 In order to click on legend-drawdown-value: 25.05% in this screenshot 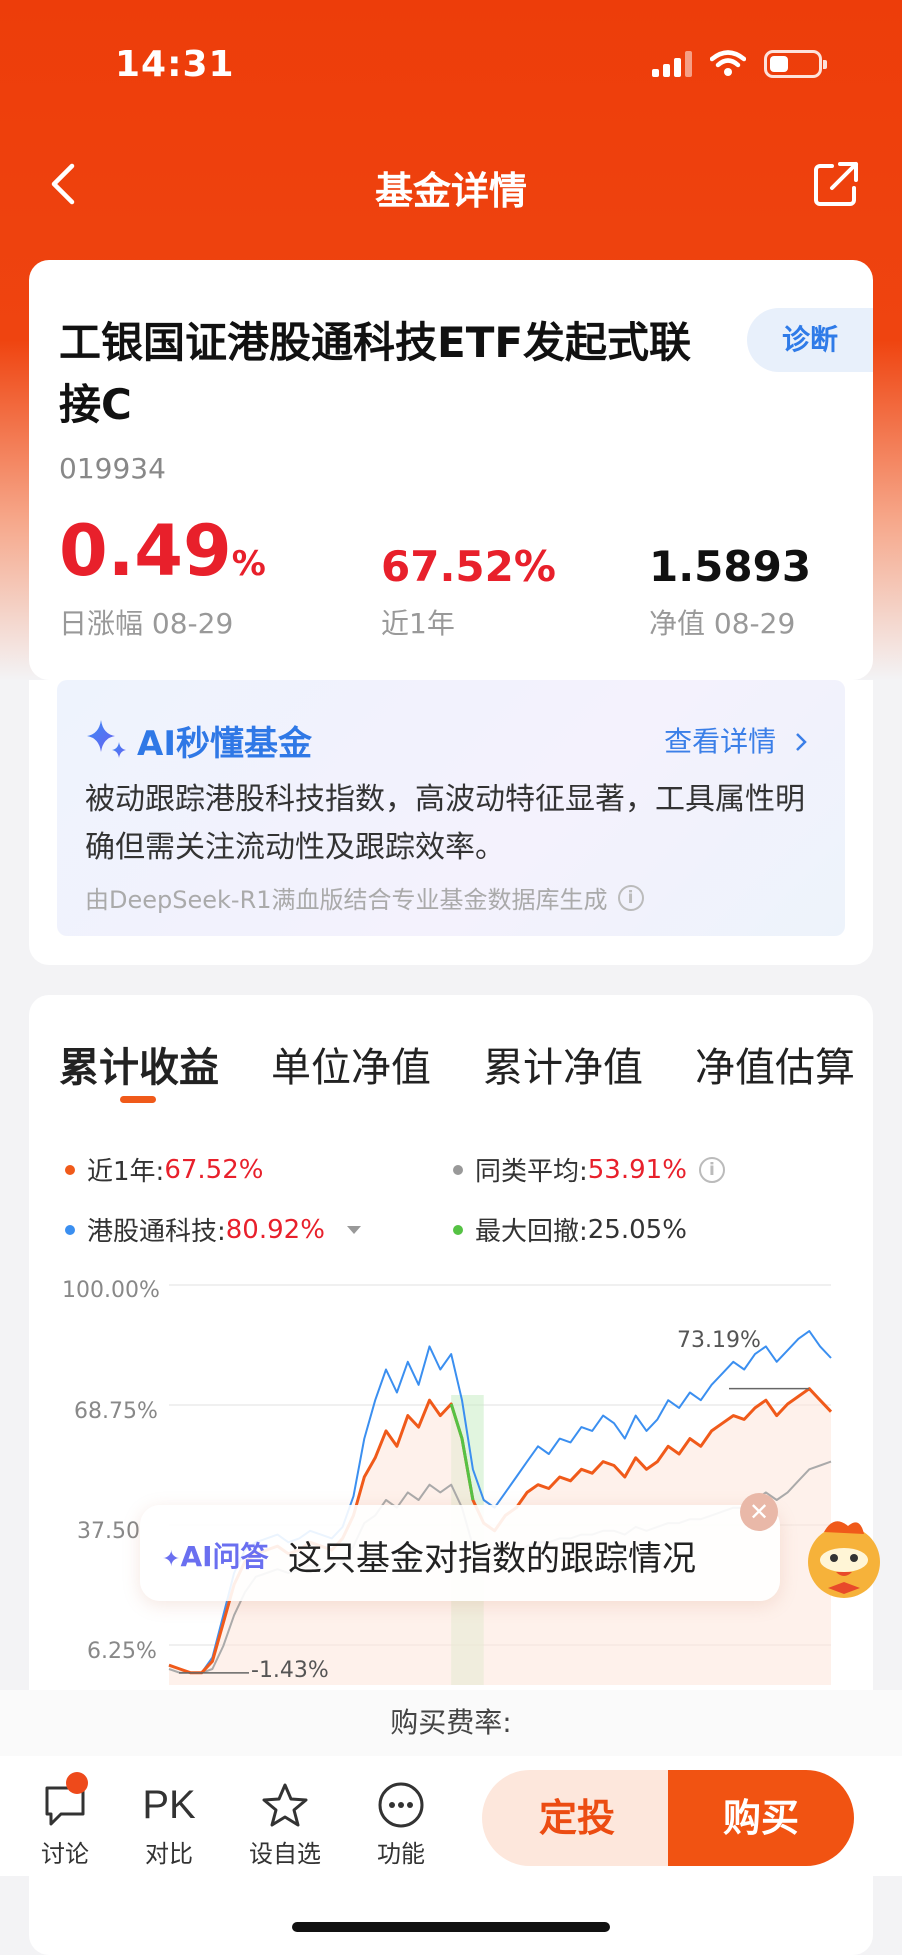, I will do `click(637, 1229)`.